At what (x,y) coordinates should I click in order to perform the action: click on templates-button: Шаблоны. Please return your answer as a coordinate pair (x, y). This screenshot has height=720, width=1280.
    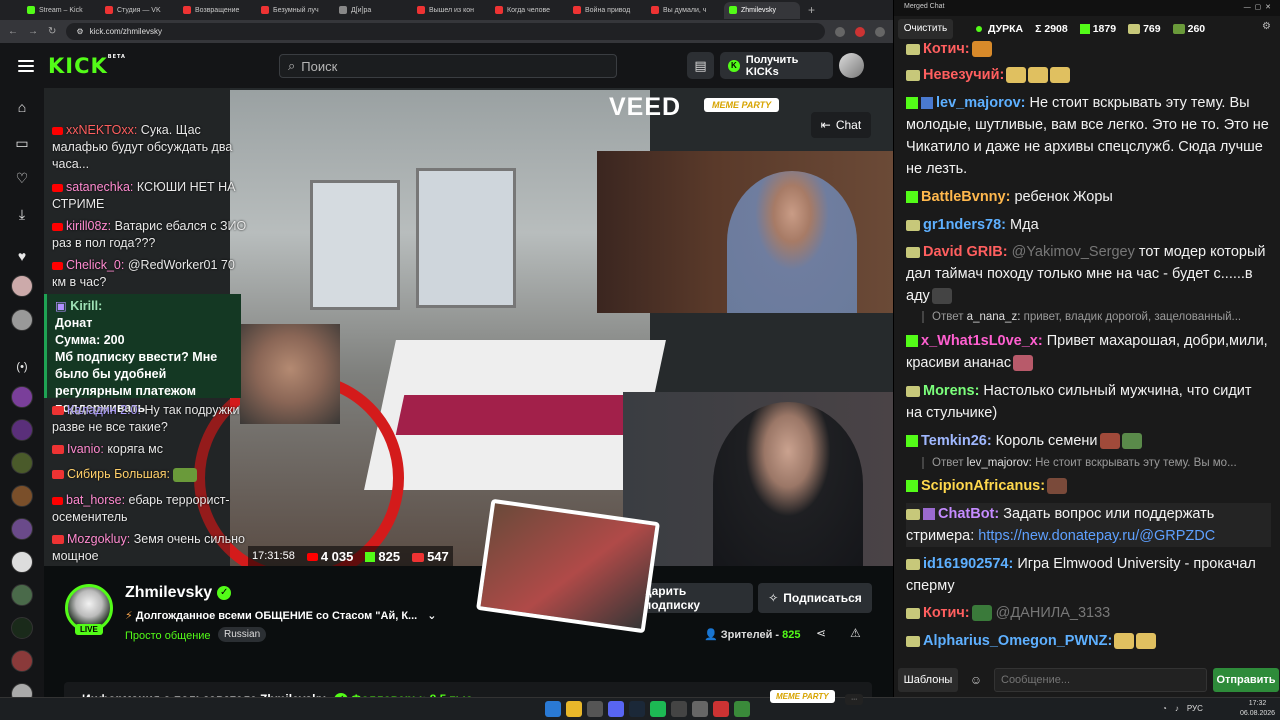
    Looking at the image, I should click on (928, 679).